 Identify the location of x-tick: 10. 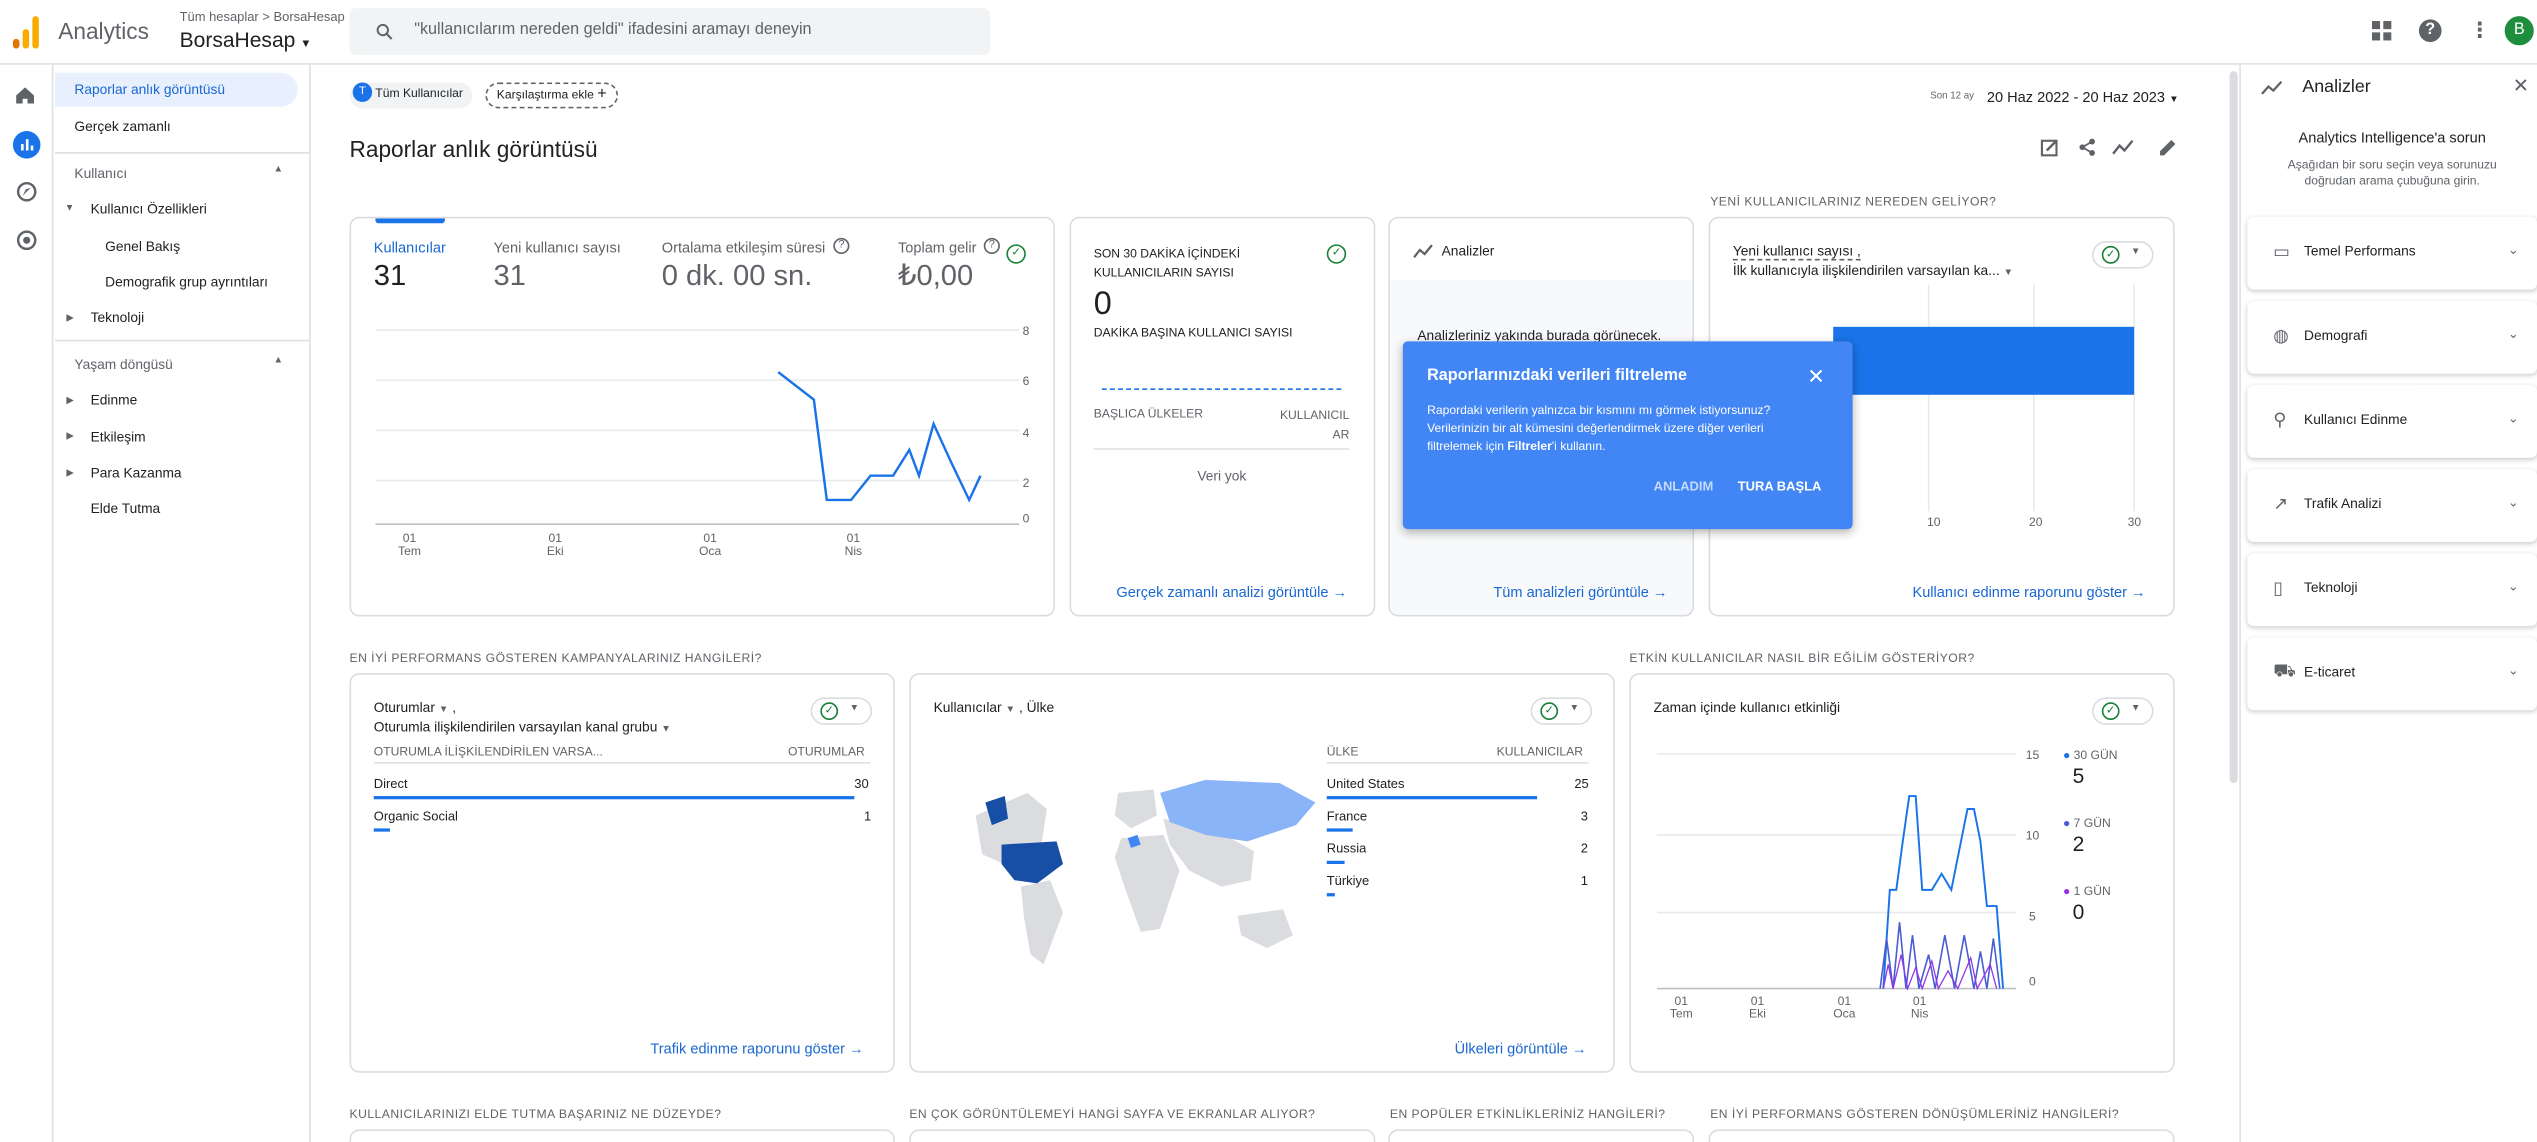
(1934, 522).